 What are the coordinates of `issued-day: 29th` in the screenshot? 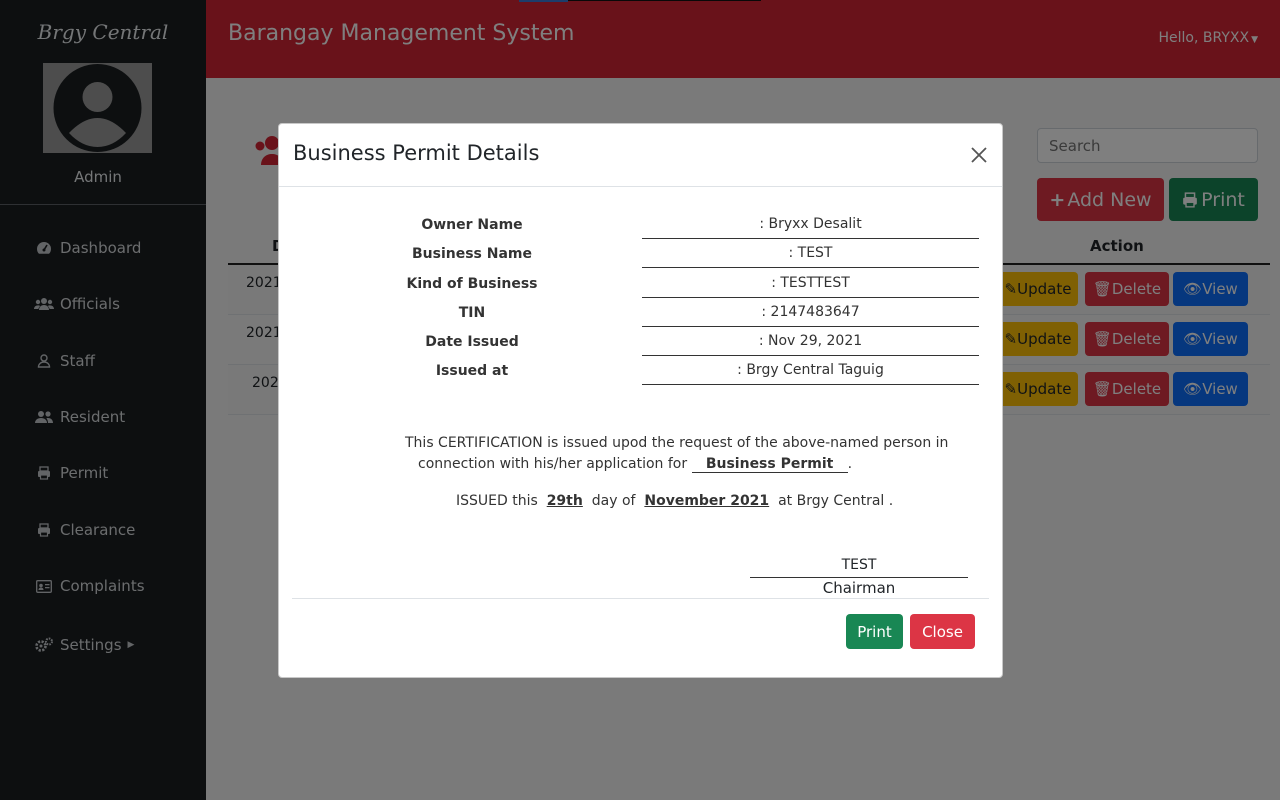 It's located at (564, 501).